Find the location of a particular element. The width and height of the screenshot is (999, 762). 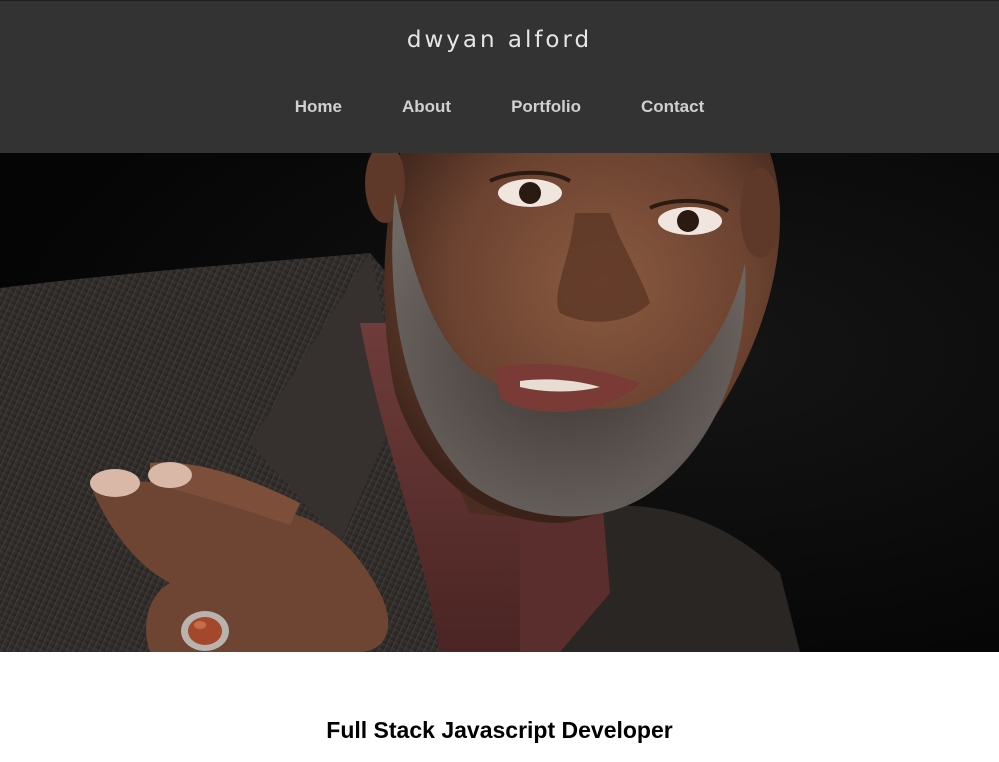

nav-home-link: Home is located at coordinates (318, 107).